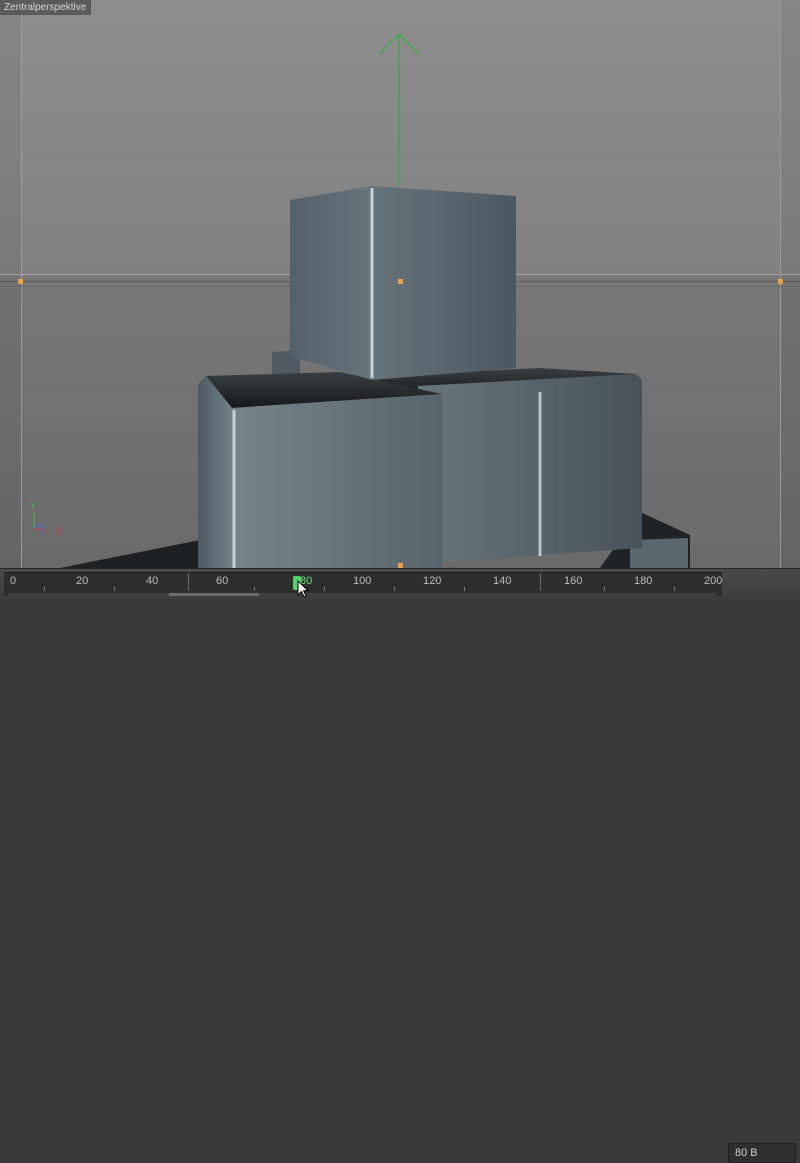 Image resolution: width=800 pixels, height=1163 pixels. Describe the element at coordinates (152, 581) in the screenshot. I see `tick-label-40: 40` at that location.